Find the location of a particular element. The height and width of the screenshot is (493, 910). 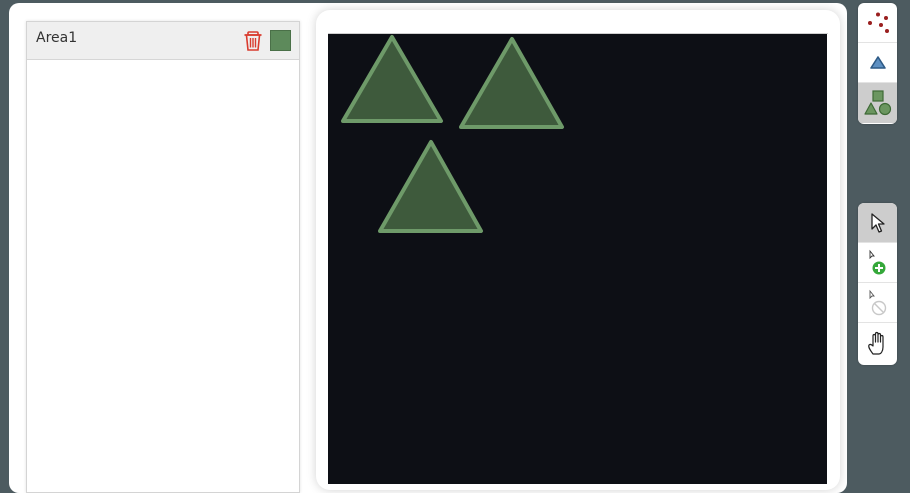

shapes-icon is located at coordinates (877, 103).